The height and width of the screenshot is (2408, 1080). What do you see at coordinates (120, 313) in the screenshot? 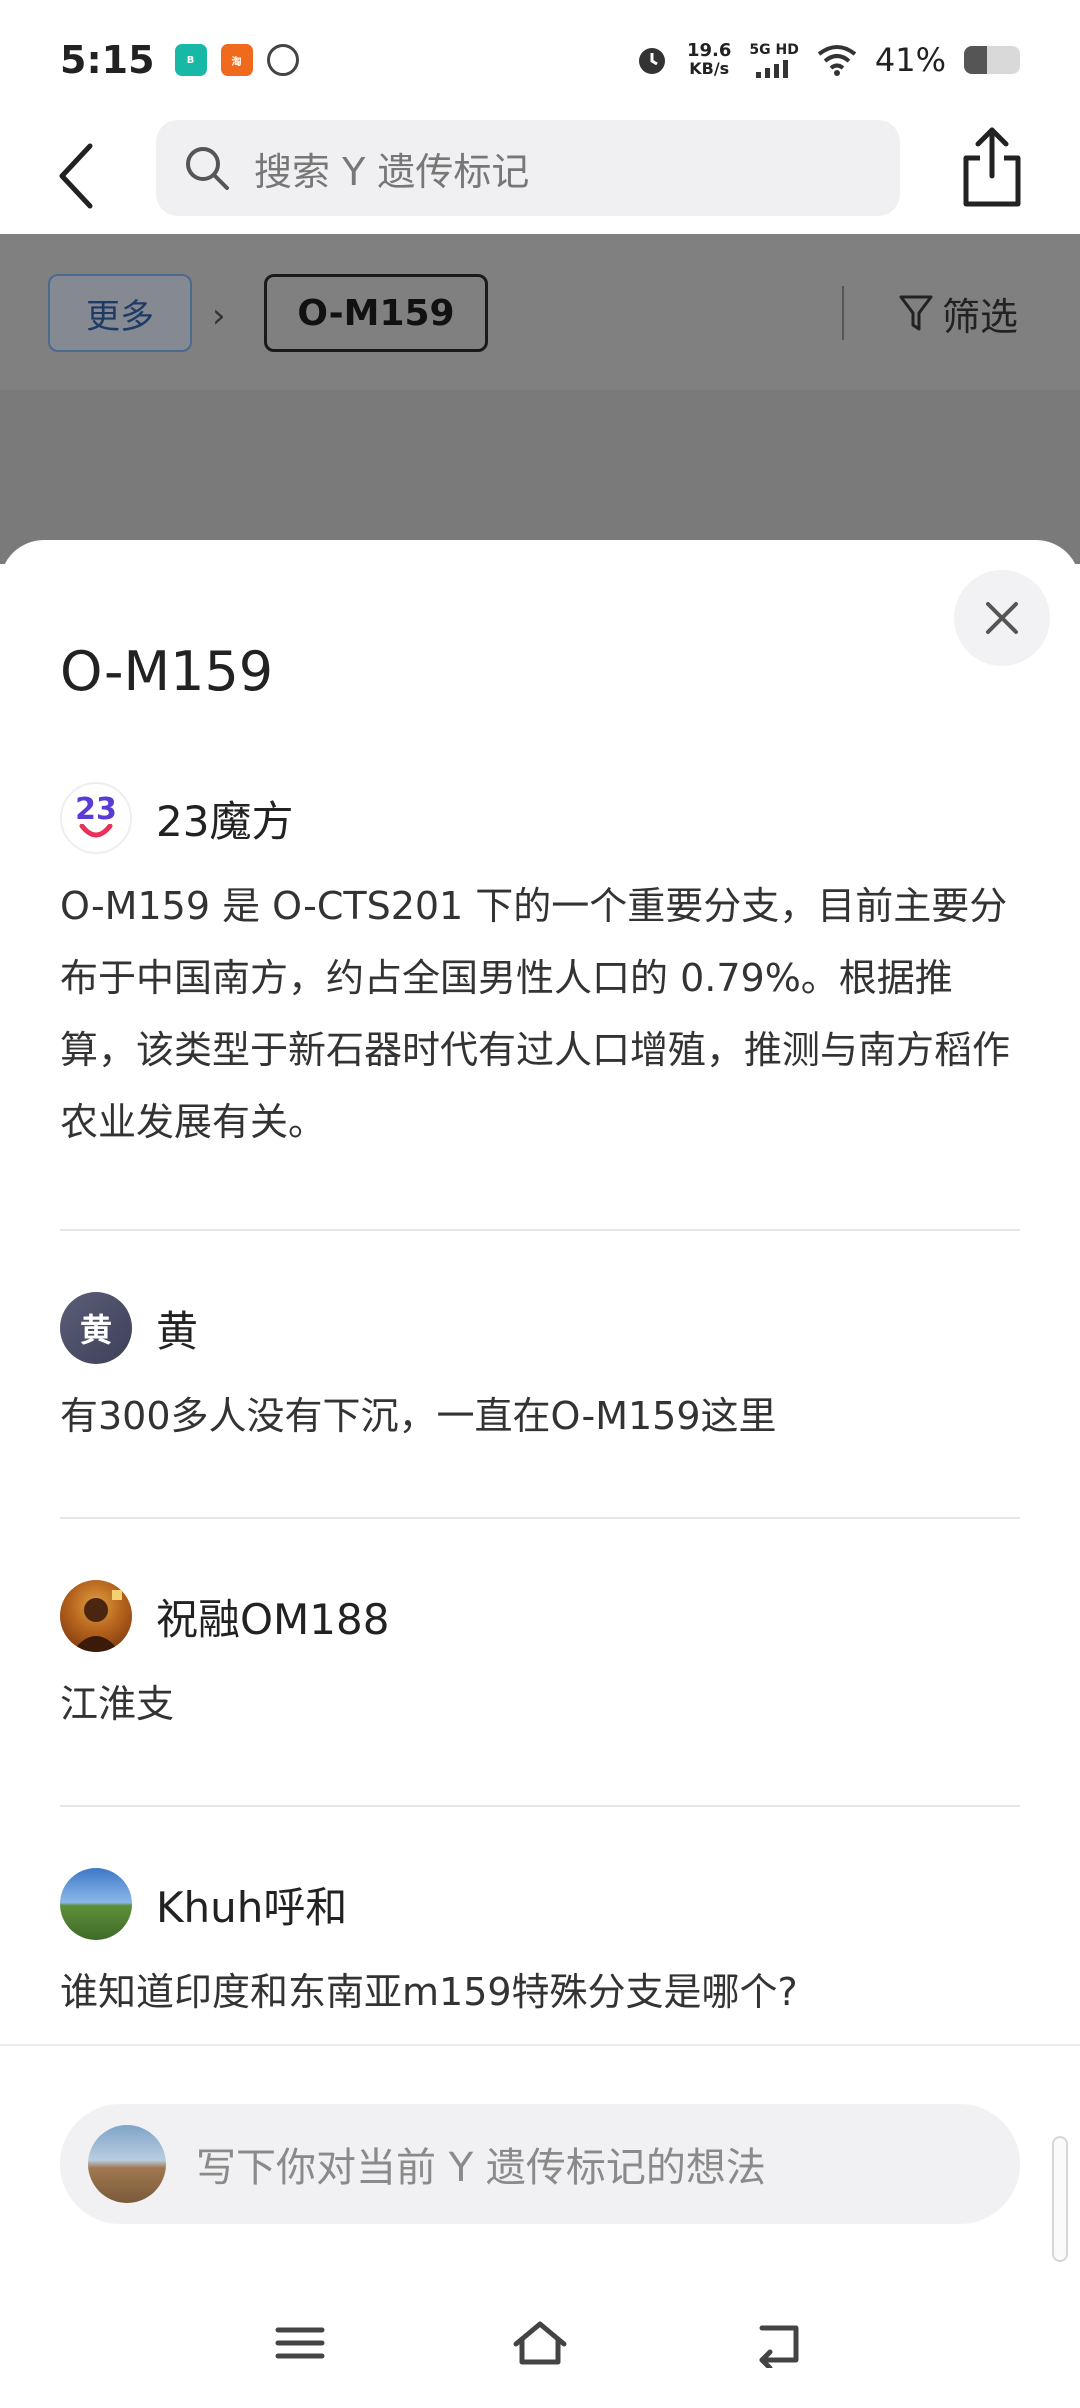
I see `breadcrumb-more-button: 更多` at bounding box center [120, 313].